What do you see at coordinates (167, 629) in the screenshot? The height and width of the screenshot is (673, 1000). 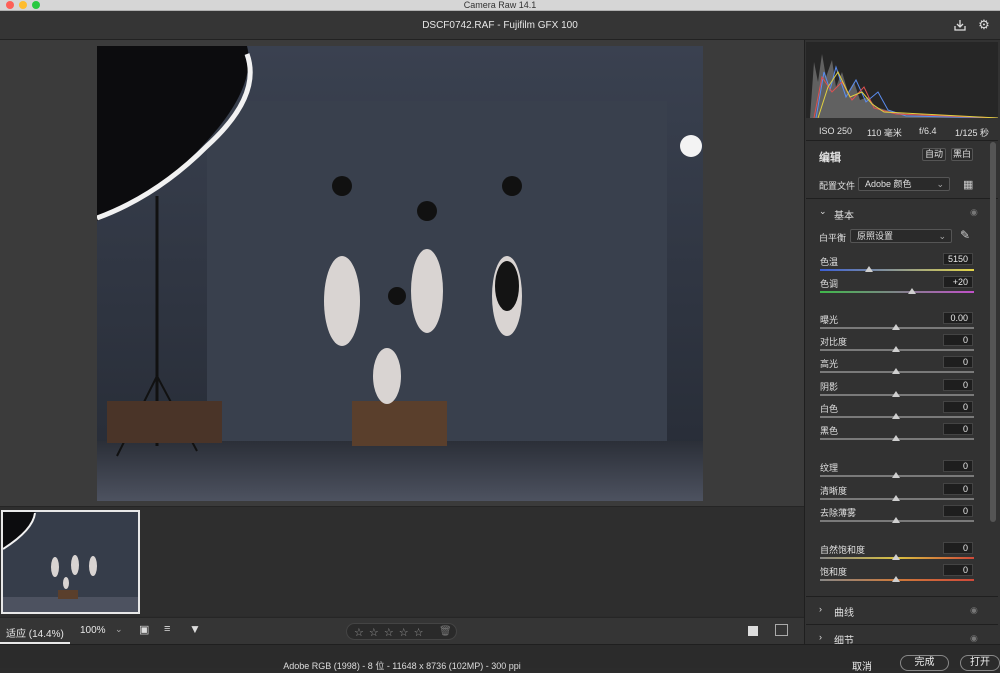 I see `sort-icon: ≡` at bounding box center [167, 629].